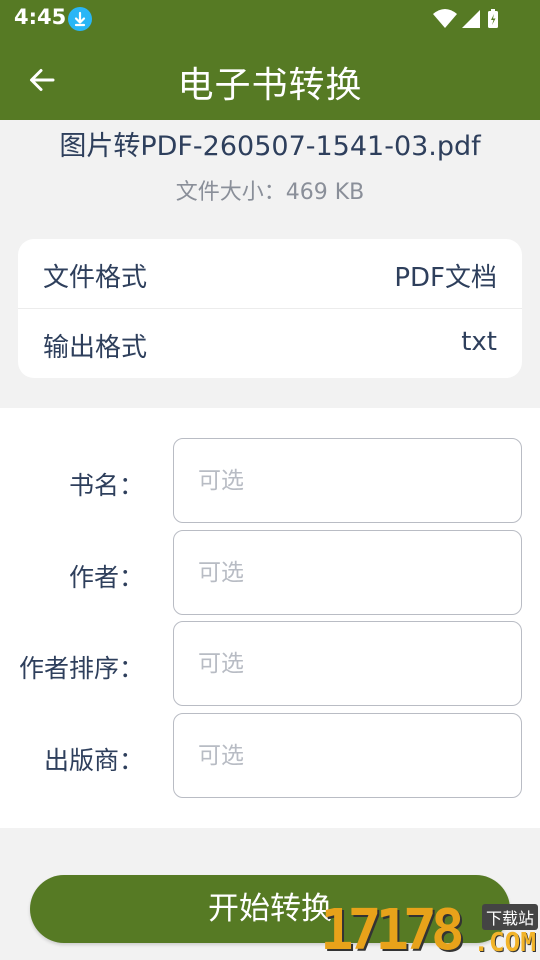  Describe the element at coordinates (80, 19) in the screenshot. I see `download-notification-icon` at that location.